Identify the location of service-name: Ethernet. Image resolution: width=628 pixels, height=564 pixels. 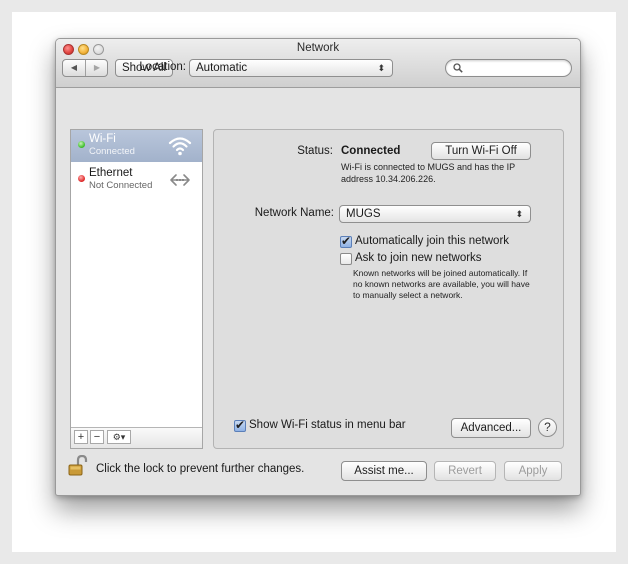
(111, 173).